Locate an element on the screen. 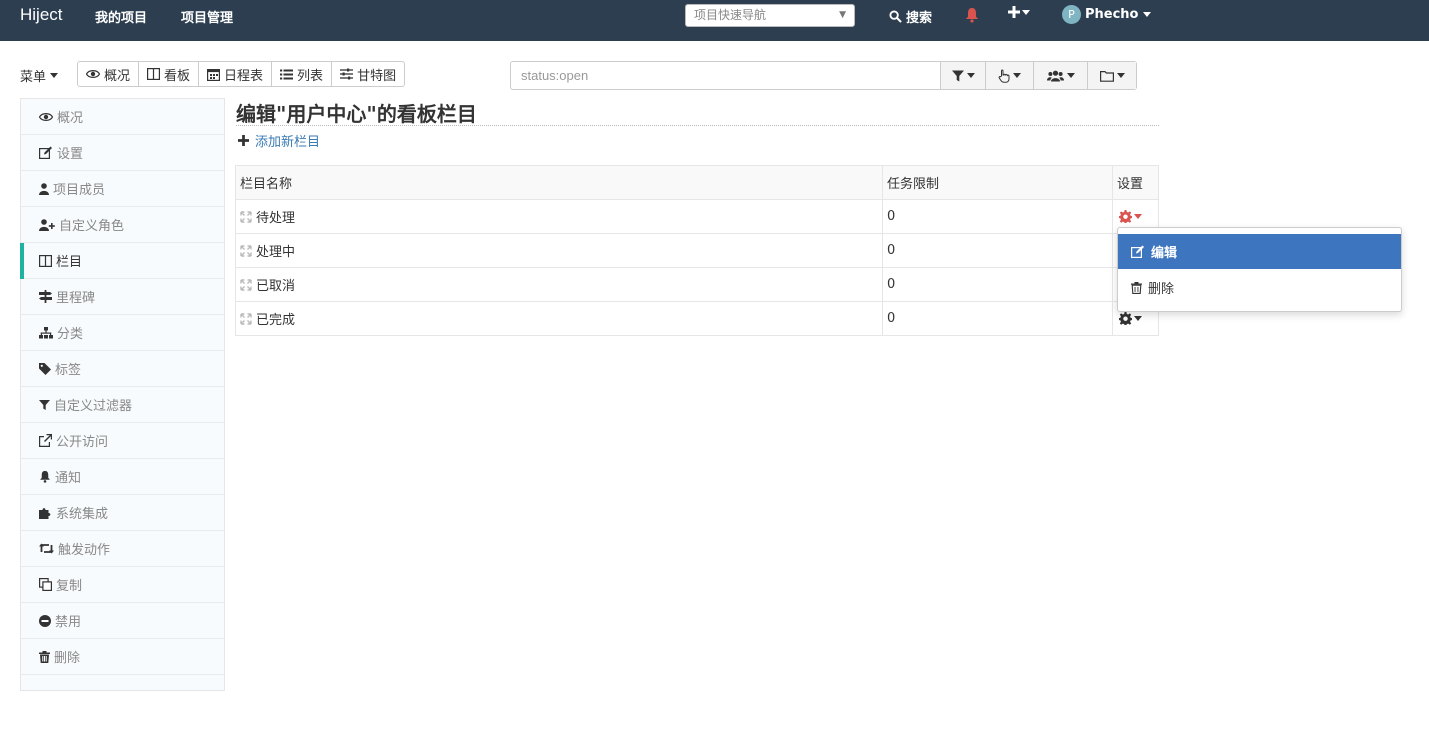 The image size is (1429, 731). task-limit-cell: 0 is located at coordinates (997, 250).